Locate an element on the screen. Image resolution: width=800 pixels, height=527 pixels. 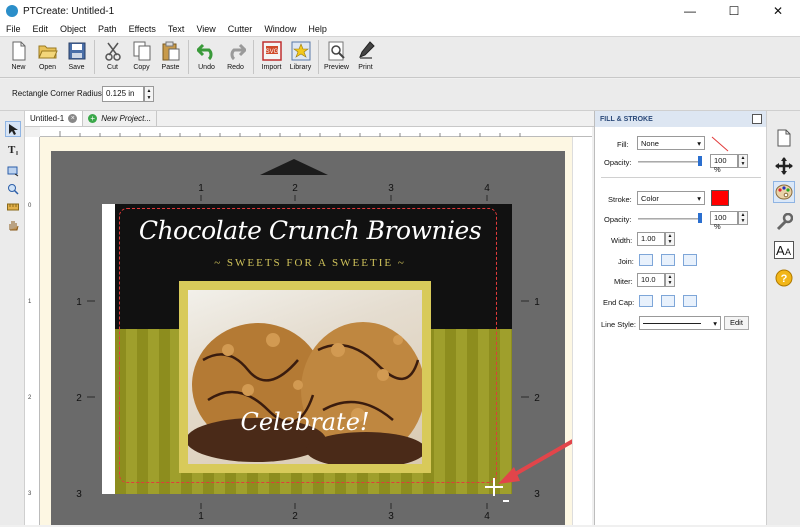
zoom-tool-icon is located at coordinates (13, 189).